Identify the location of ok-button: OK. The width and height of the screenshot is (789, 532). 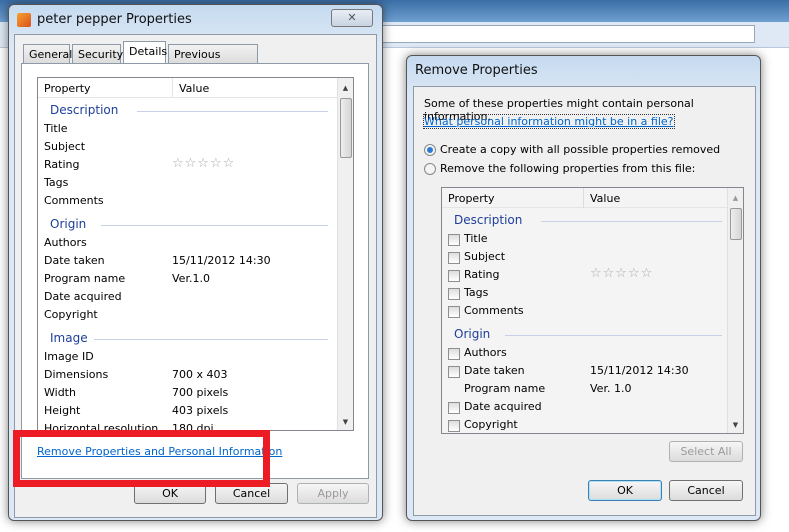
(625, 490).